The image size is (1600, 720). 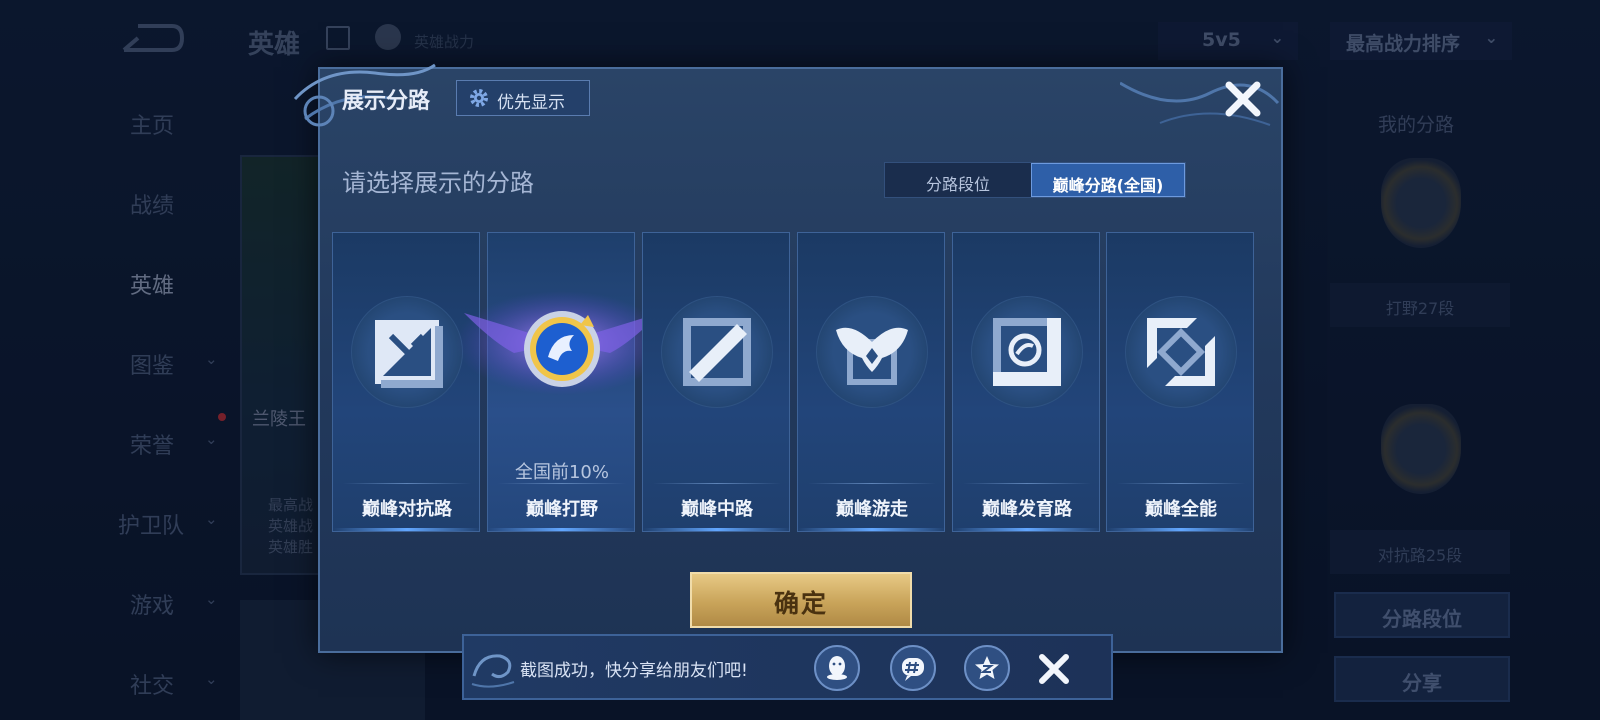 I want to click on lane-card-roam: 巅峰游走, so click(x=871, y=382).